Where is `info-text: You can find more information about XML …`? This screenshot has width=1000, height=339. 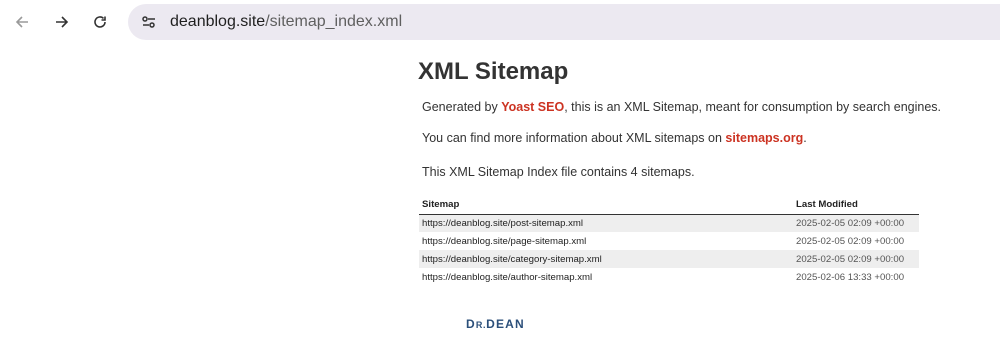 info-text: You can find more information about XML … is located at coordinates (614, 138).